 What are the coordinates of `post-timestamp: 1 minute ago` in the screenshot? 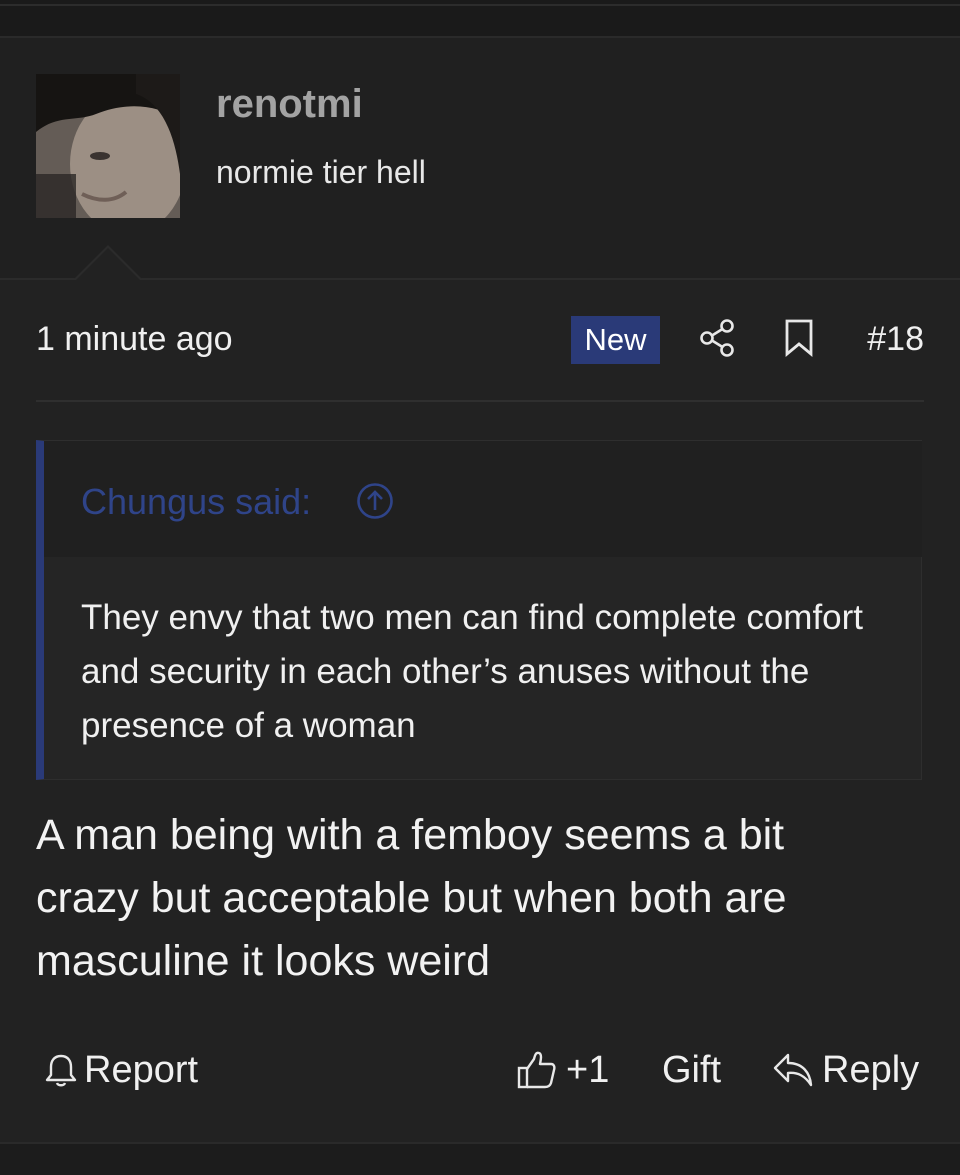 It's located at (134, 339).